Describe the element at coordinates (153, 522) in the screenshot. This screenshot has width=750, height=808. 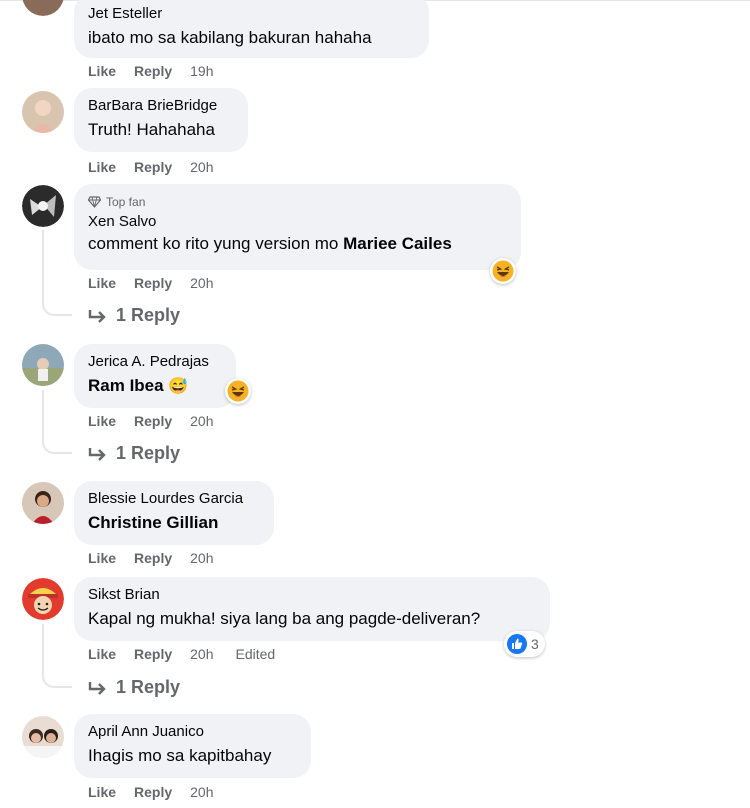
I see `comment-text: Christine Gillian` at that location.